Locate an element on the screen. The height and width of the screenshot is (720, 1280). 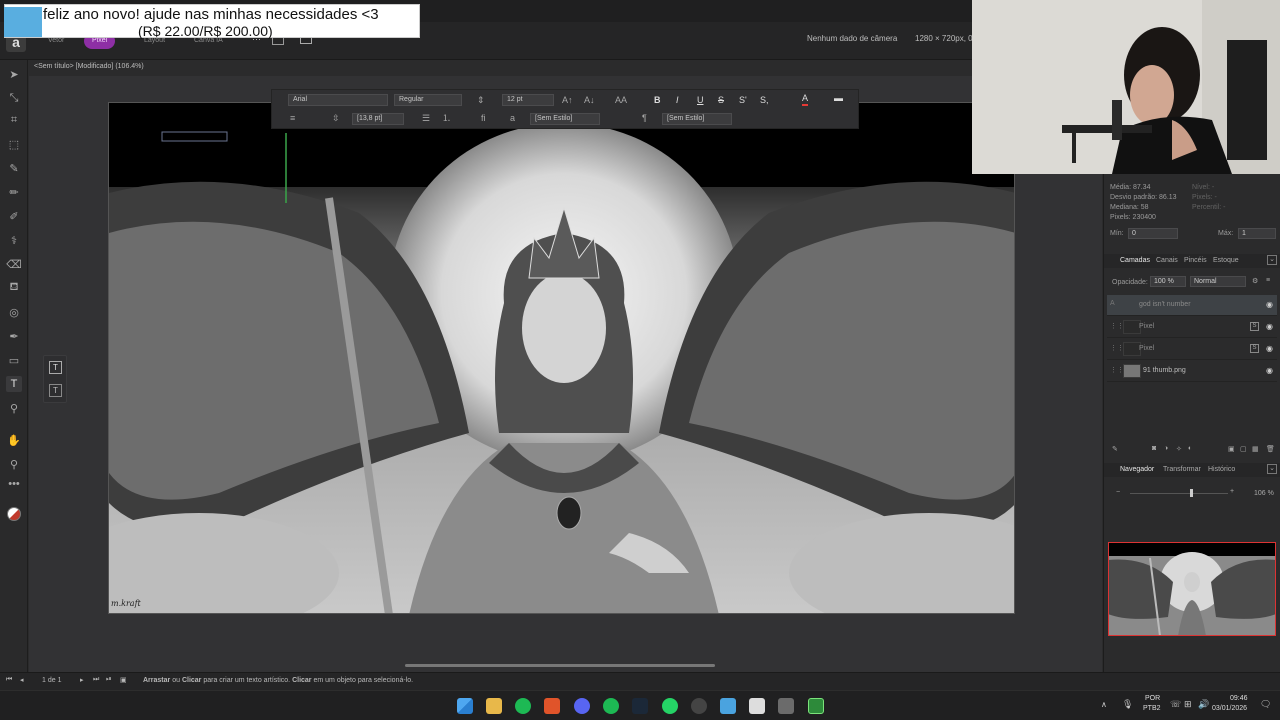
obs-icon is located at coordinates (699, 706).